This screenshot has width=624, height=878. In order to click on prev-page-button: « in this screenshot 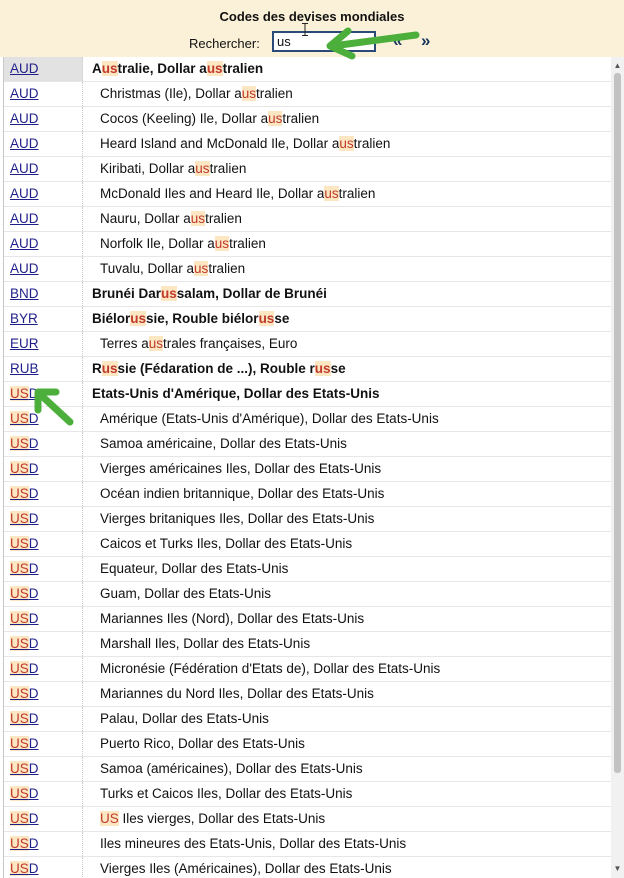, I will do `click(397, 41)`.